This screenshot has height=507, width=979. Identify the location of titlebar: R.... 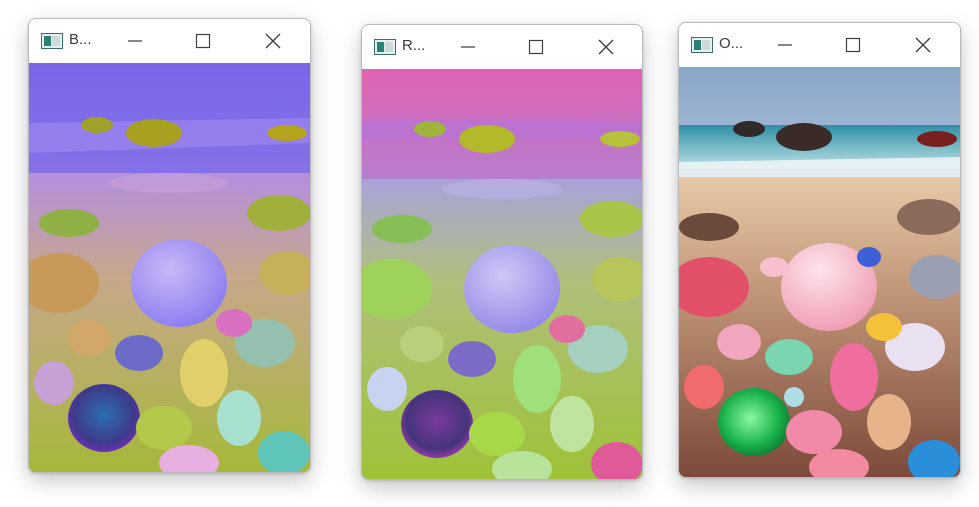
(502, 47).